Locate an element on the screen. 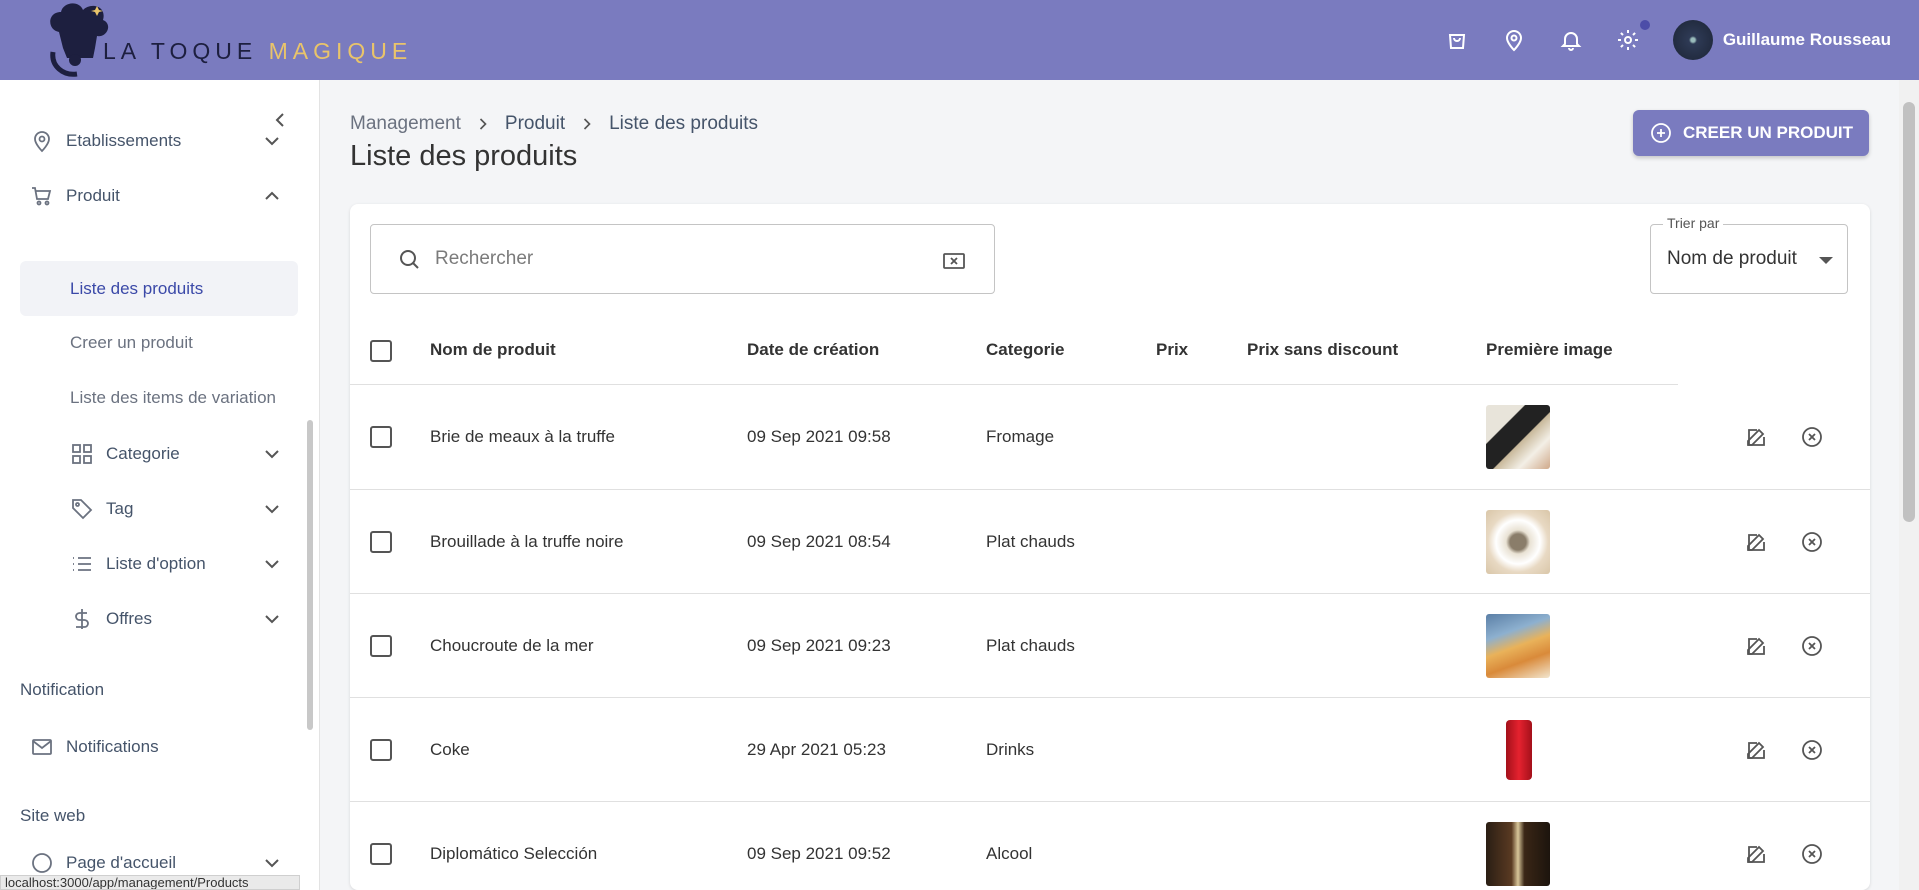 The image size is (1919, 890). column-header-price: Prix is located at coordinates (1172, 350).